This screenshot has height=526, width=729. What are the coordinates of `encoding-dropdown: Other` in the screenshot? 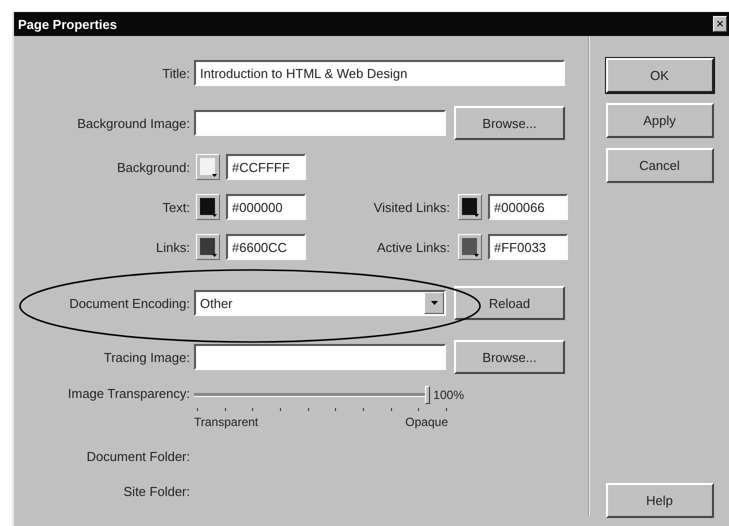 It's located at (320, 303).